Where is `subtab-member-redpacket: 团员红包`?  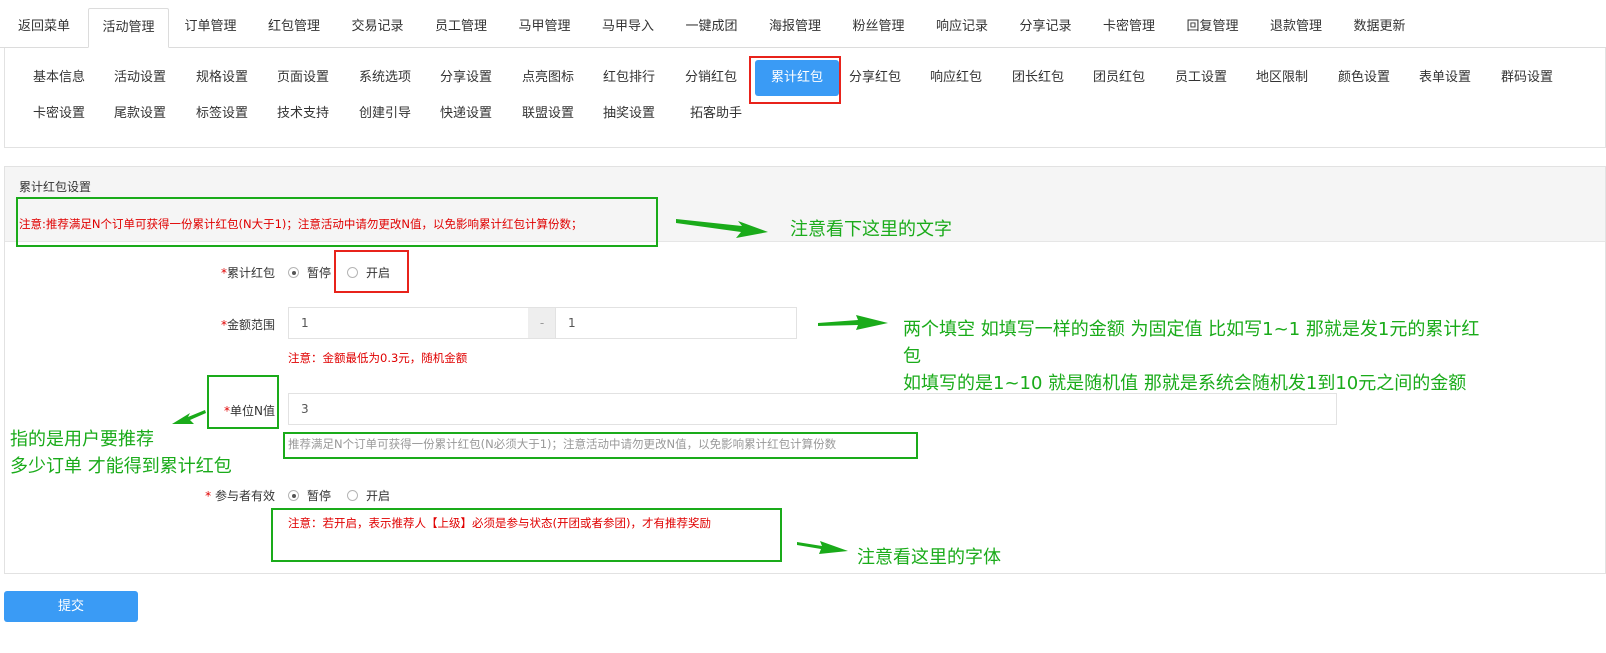
subtab-member-redpacket: 团员红包 is located at coordinates (1119, 78).